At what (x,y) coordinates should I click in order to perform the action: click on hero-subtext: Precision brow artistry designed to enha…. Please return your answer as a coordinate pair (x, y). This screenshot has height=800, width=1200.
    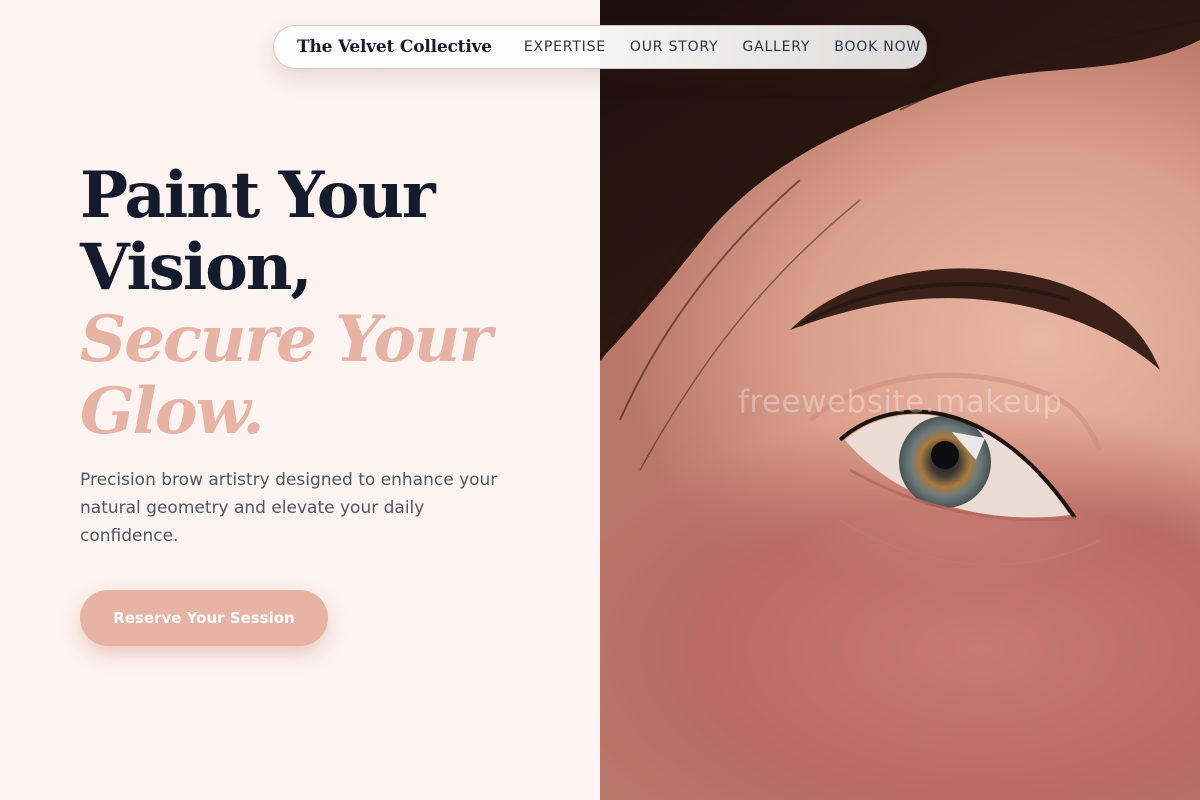
    Looking at the image, I should click on (289, 508).